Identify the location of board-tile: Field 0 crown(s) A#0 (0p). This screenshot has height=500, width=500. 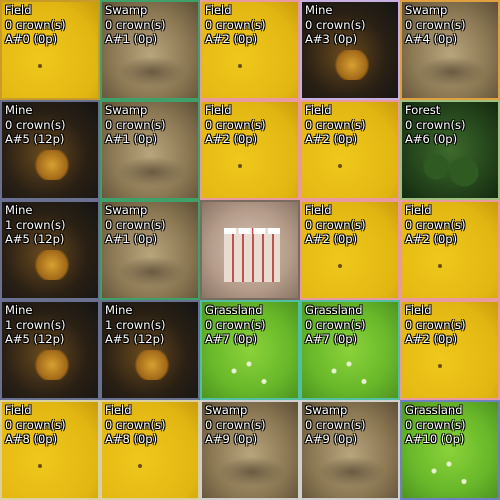
(50, 50).